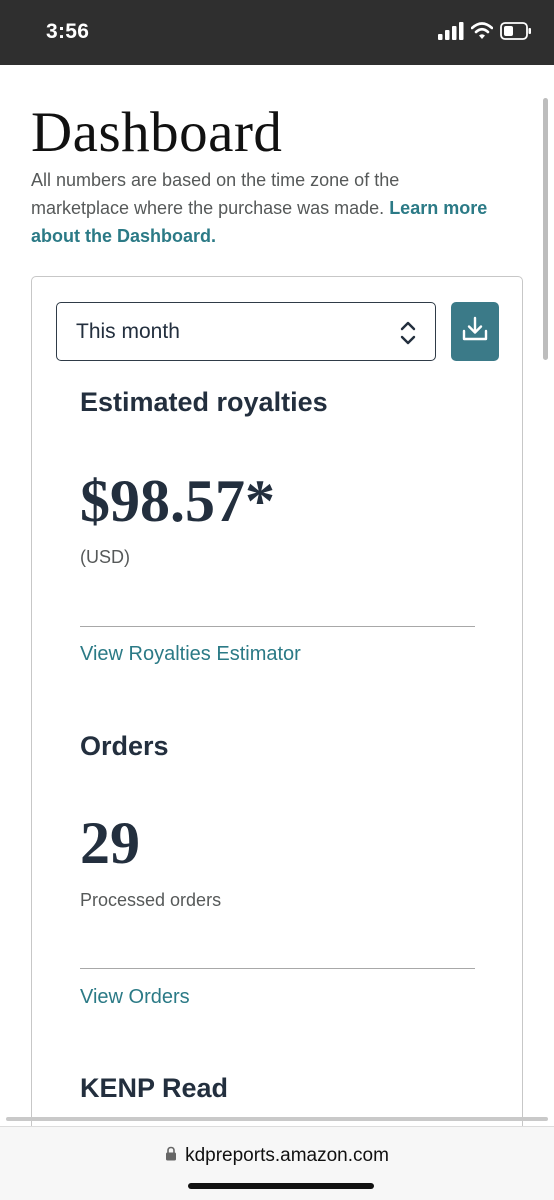  I want to click on wifi-icon, so click(482, 33).